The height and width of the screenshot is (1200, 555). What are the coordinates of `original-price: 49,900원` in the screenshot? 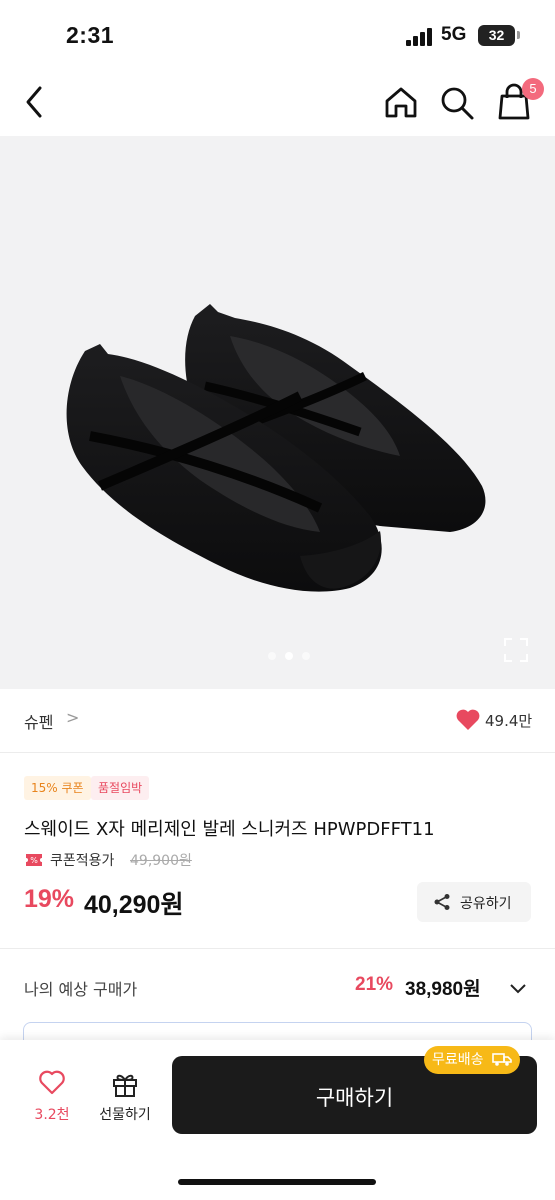 It's located at (161, 861).